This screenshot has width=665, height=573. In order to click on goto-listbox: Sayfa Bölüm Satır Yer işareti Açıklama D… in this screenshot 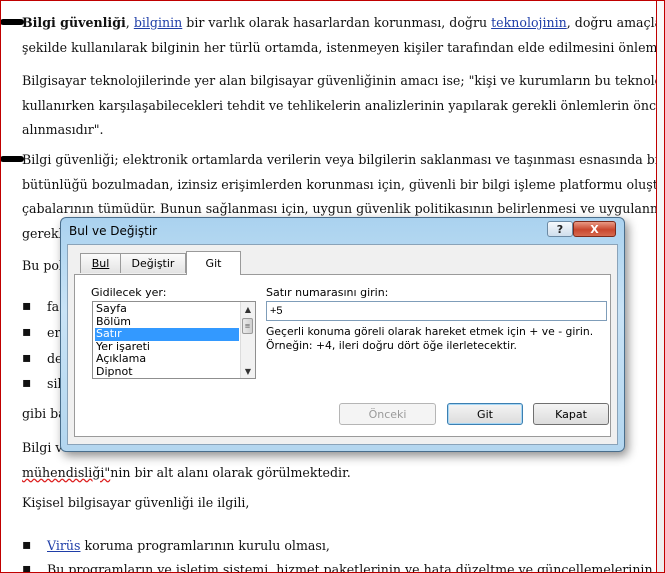, I will do `click(174, 340)`.